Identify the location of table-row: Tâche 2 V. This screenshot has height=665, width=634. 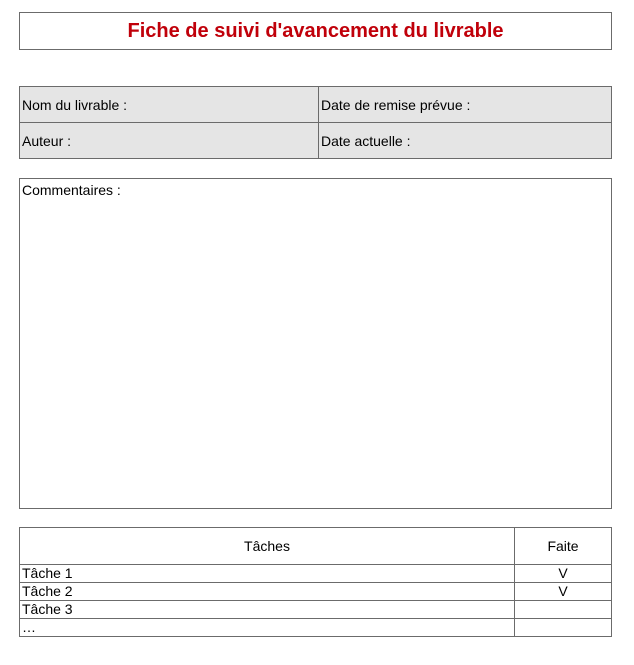
(315, 591).